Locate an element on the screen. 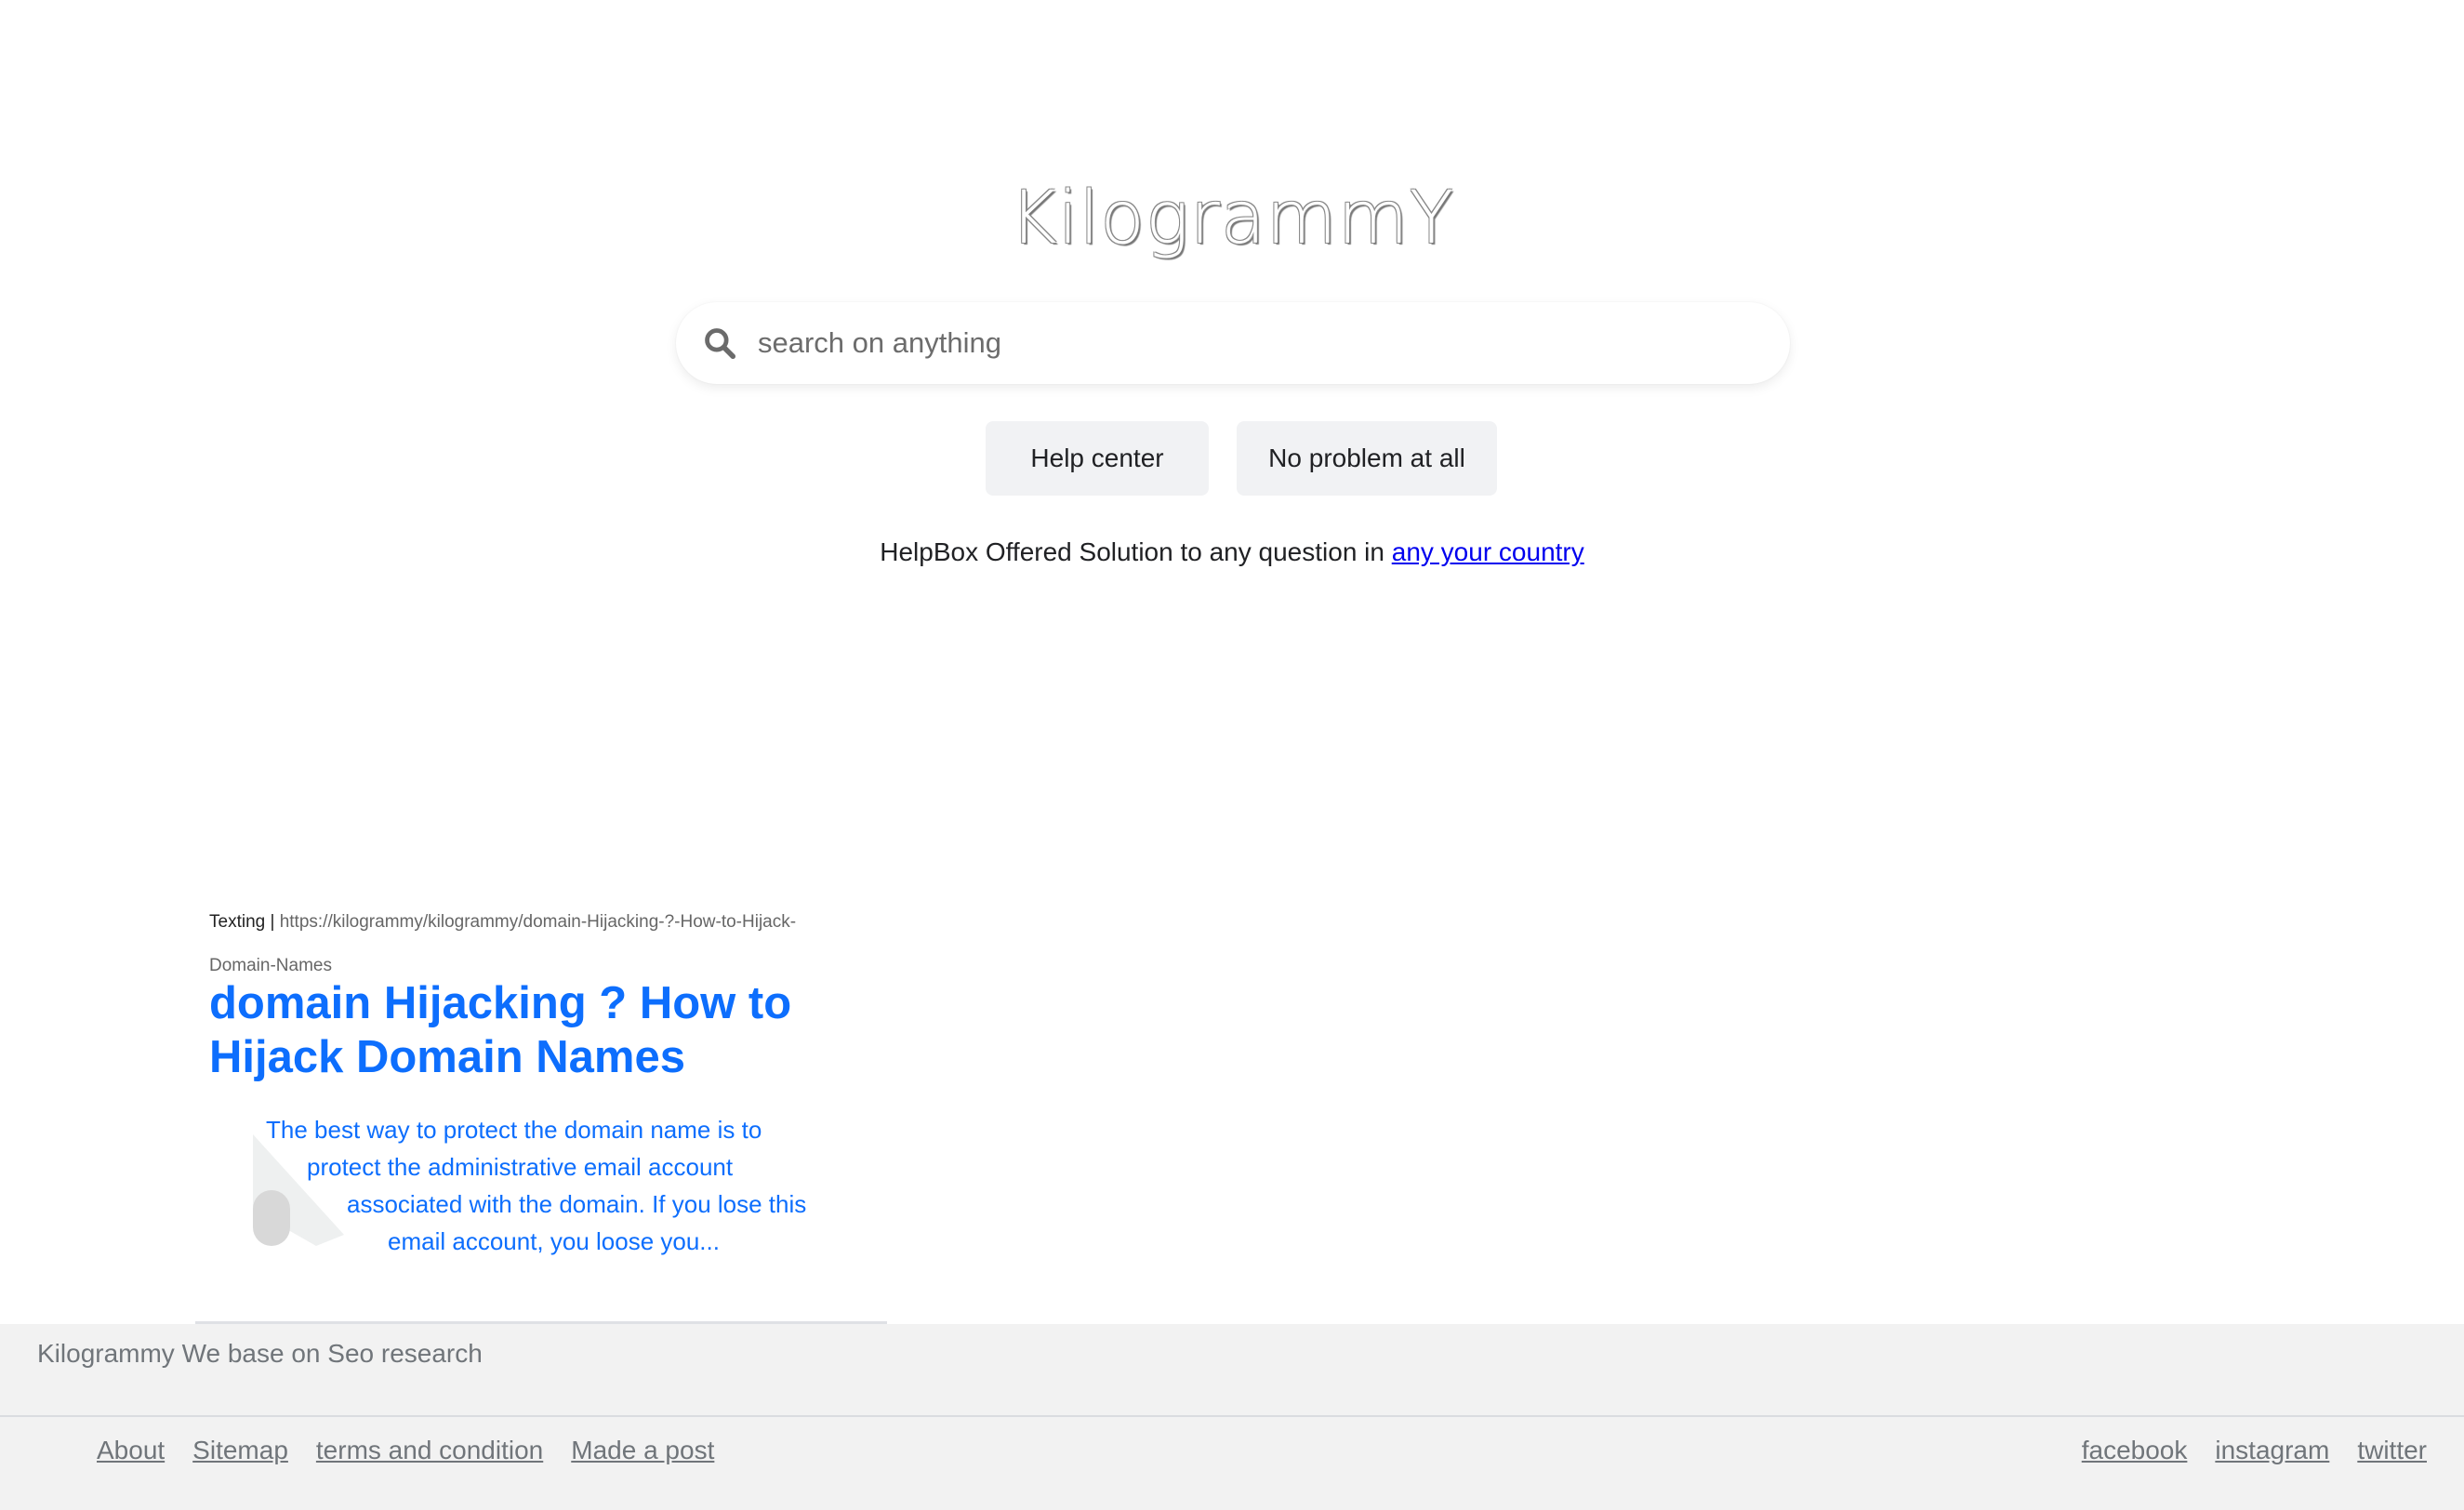  search-icon is located at coordinates (720, 344).